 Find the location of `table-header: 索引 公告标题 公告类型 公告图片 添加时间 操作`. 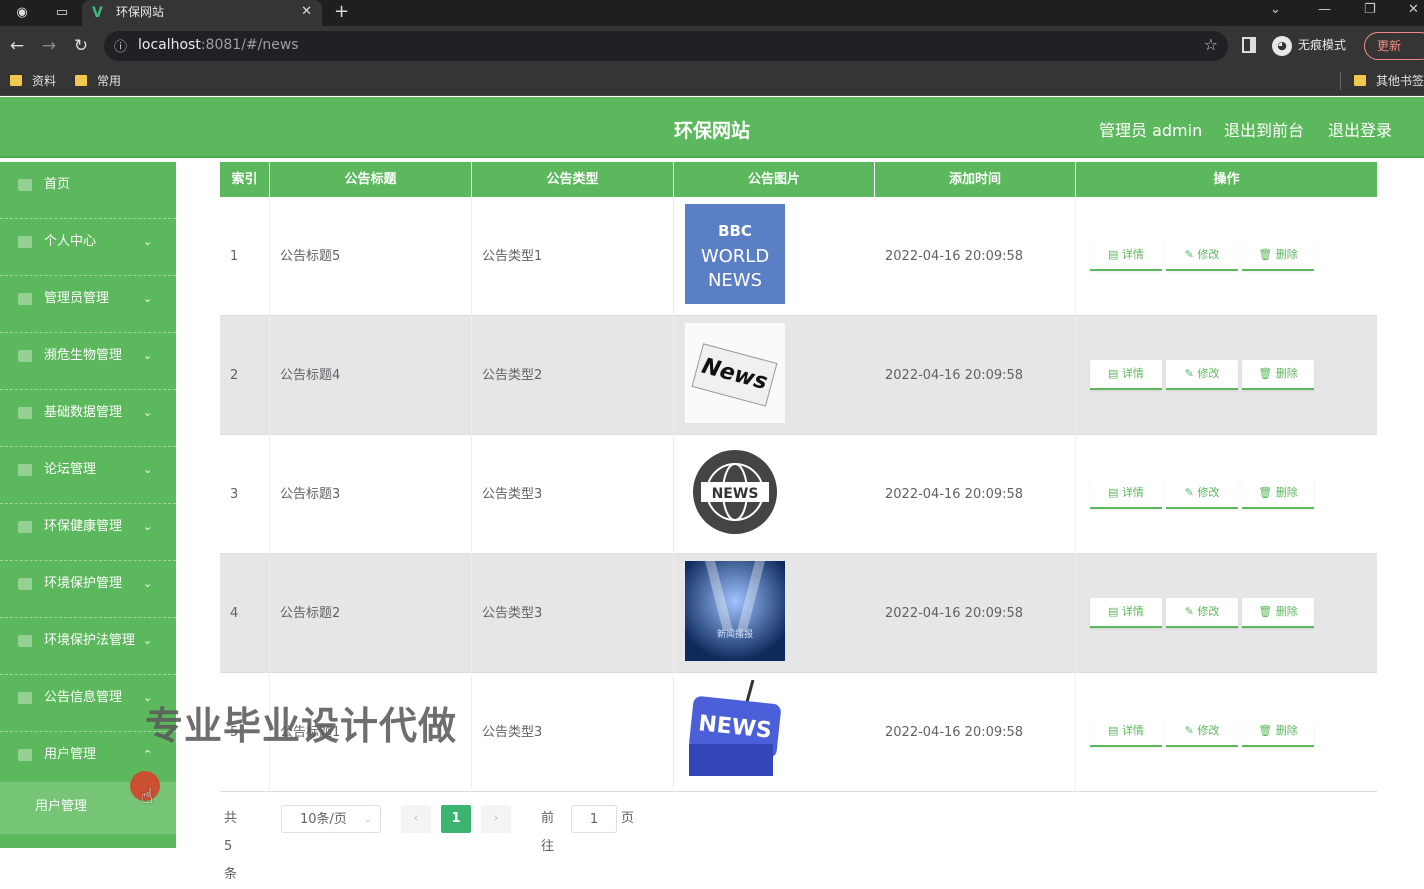

table-header: 索引 公告标题 公告类型 公告图片 添加时间 操作 is located at coordinates (798, 179).